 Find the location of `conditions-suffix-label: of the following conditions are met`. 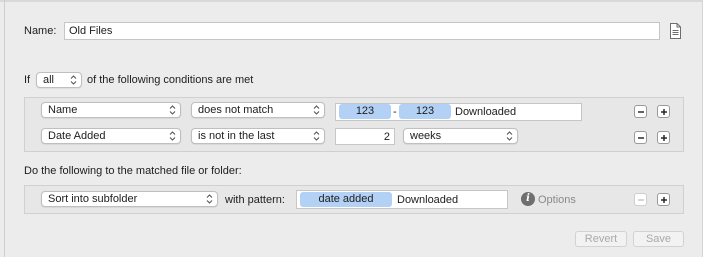

conditions-suffix-label: of the following conditions are met is located at coordinates (170, 80).